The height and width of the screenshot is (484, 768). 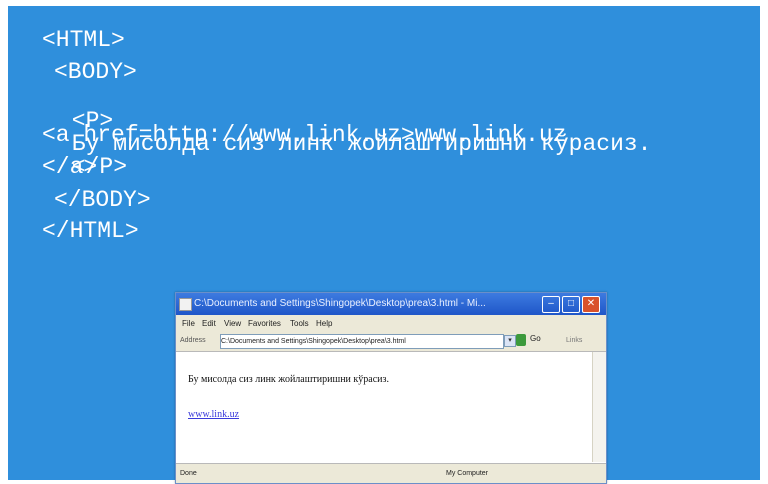 I want to click on link-www-link-uz: www.link.uz, so click(x=213, y=414).